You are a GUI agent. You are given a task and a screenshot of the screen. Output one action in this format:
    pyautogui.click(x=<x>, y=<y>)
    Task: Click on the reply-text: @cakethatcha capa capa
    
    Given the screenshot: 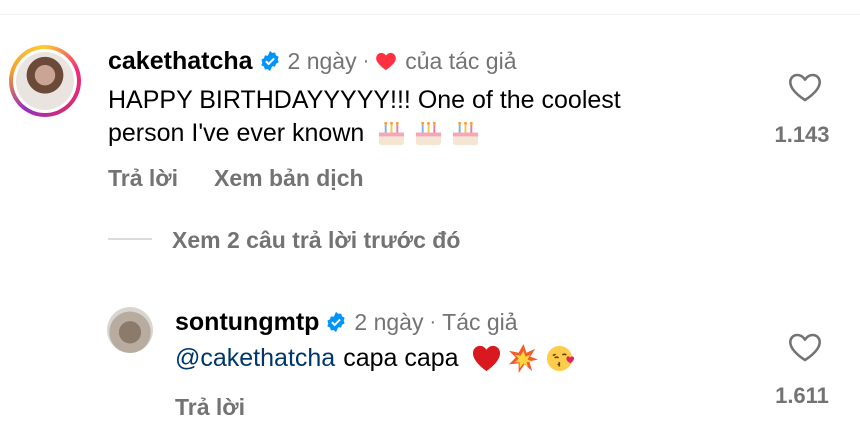 What is the action you would take?
    pyautogui.click(x=375, y=358)
    